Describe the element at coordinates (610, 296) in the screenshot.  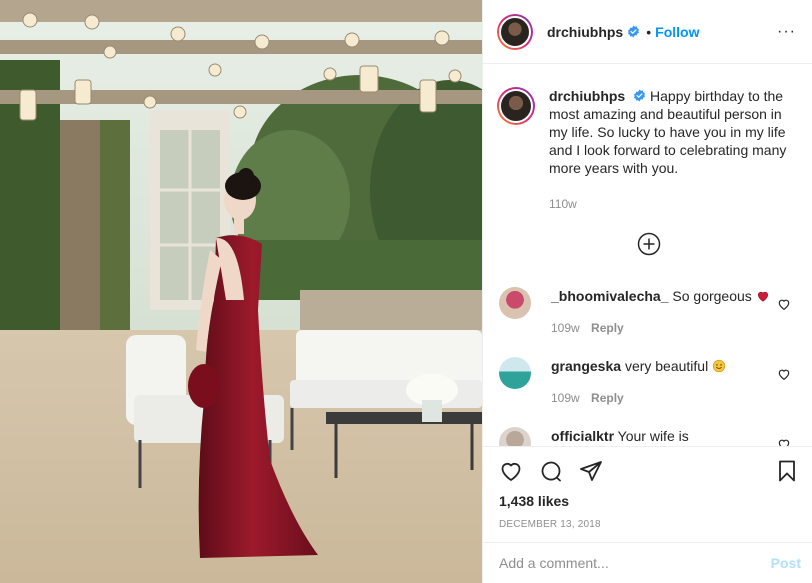
I see `comment-username: _bhoomivalecha_` at that location.